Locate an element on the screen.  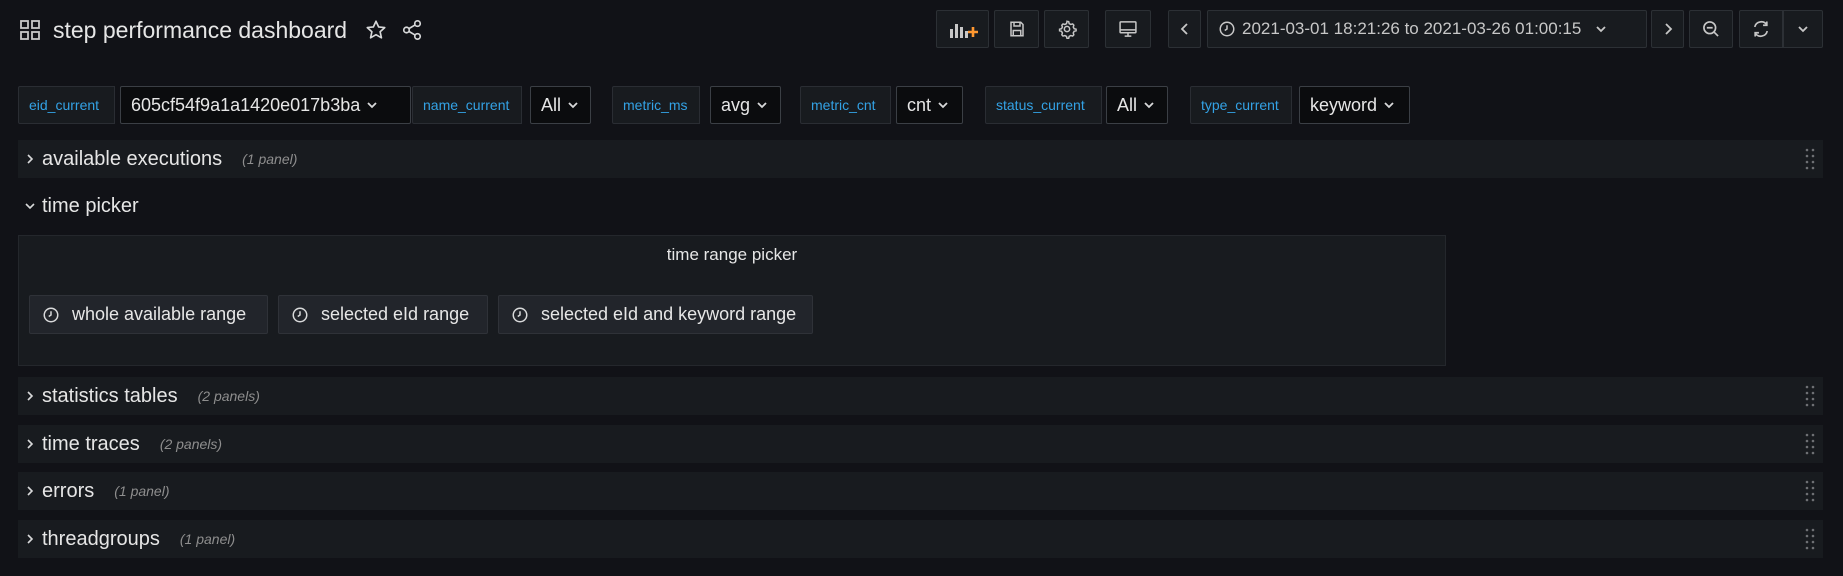
button-label: selected eId range is located at coordinates (395, 314).